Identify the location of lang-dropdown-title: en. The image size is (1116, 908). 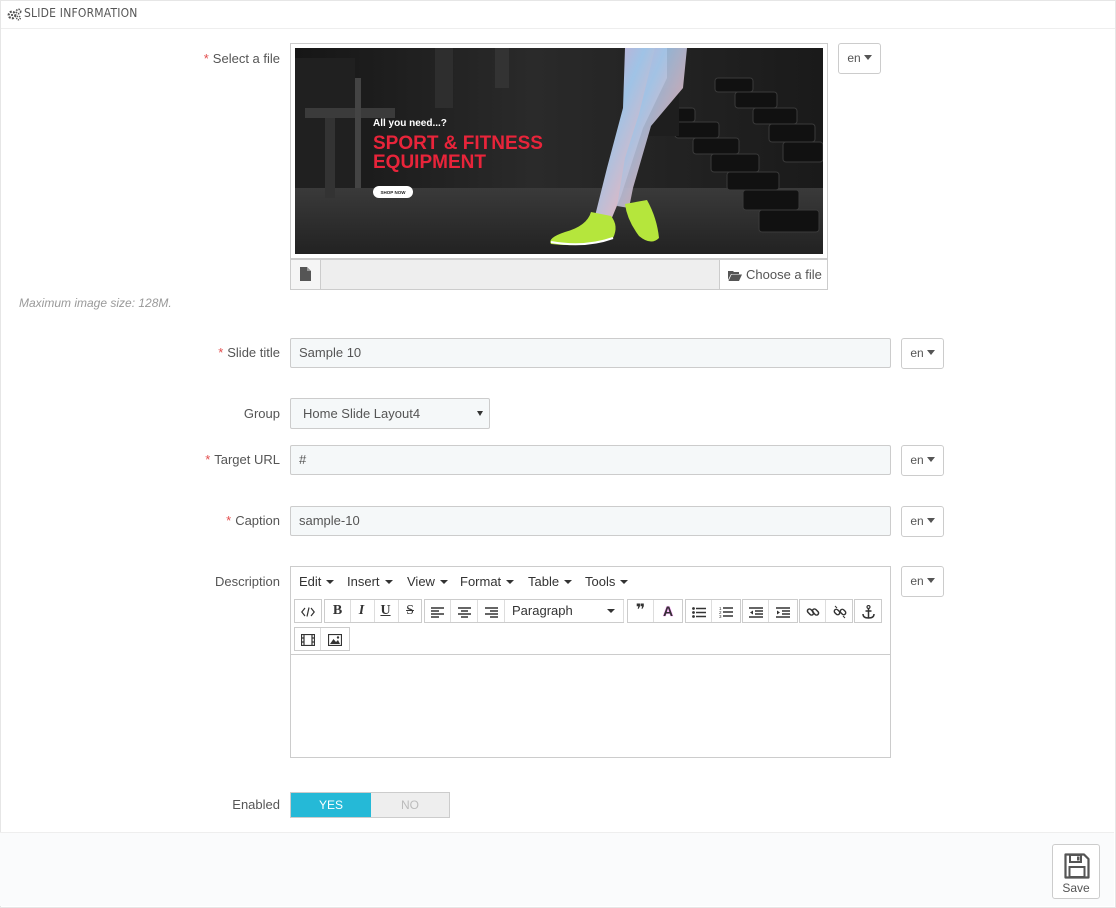
(922, 353).